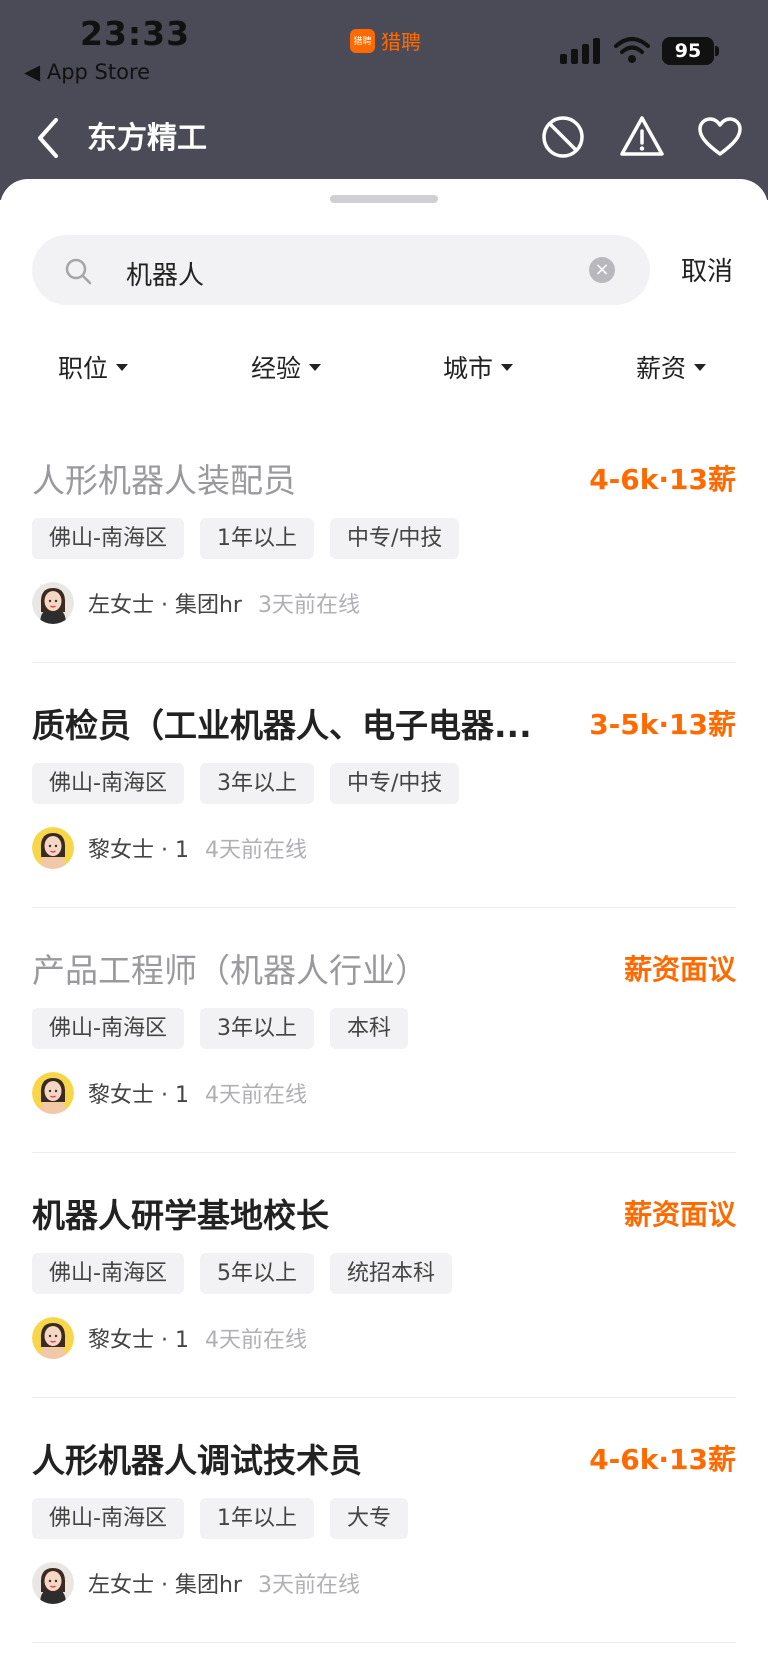 The image size is (768, 1663). I want to click on job-tags: 佛山-南海区 3年以上 本科, so click(220, 1028).